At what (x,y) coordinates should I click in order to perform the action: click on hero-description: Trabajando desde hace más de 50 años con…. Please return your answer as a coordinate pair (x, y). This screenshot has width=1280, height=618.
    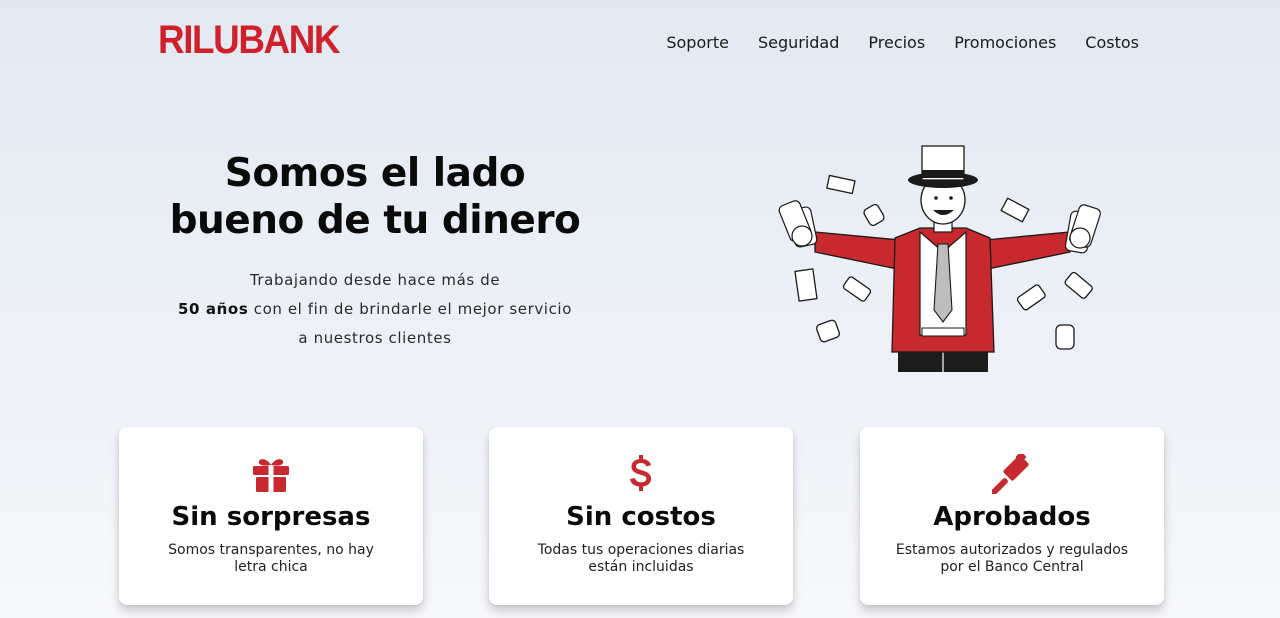
    Looking at the image, I should click on (375, 309).